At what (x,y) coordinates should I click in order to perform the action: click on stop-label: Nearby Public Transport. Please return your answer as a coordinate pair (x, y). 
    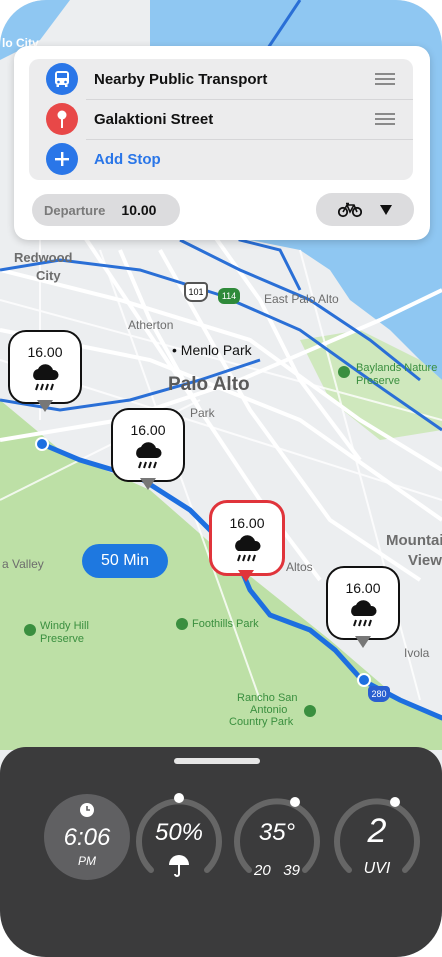
    Looking at the image, I should click on (181, 79).